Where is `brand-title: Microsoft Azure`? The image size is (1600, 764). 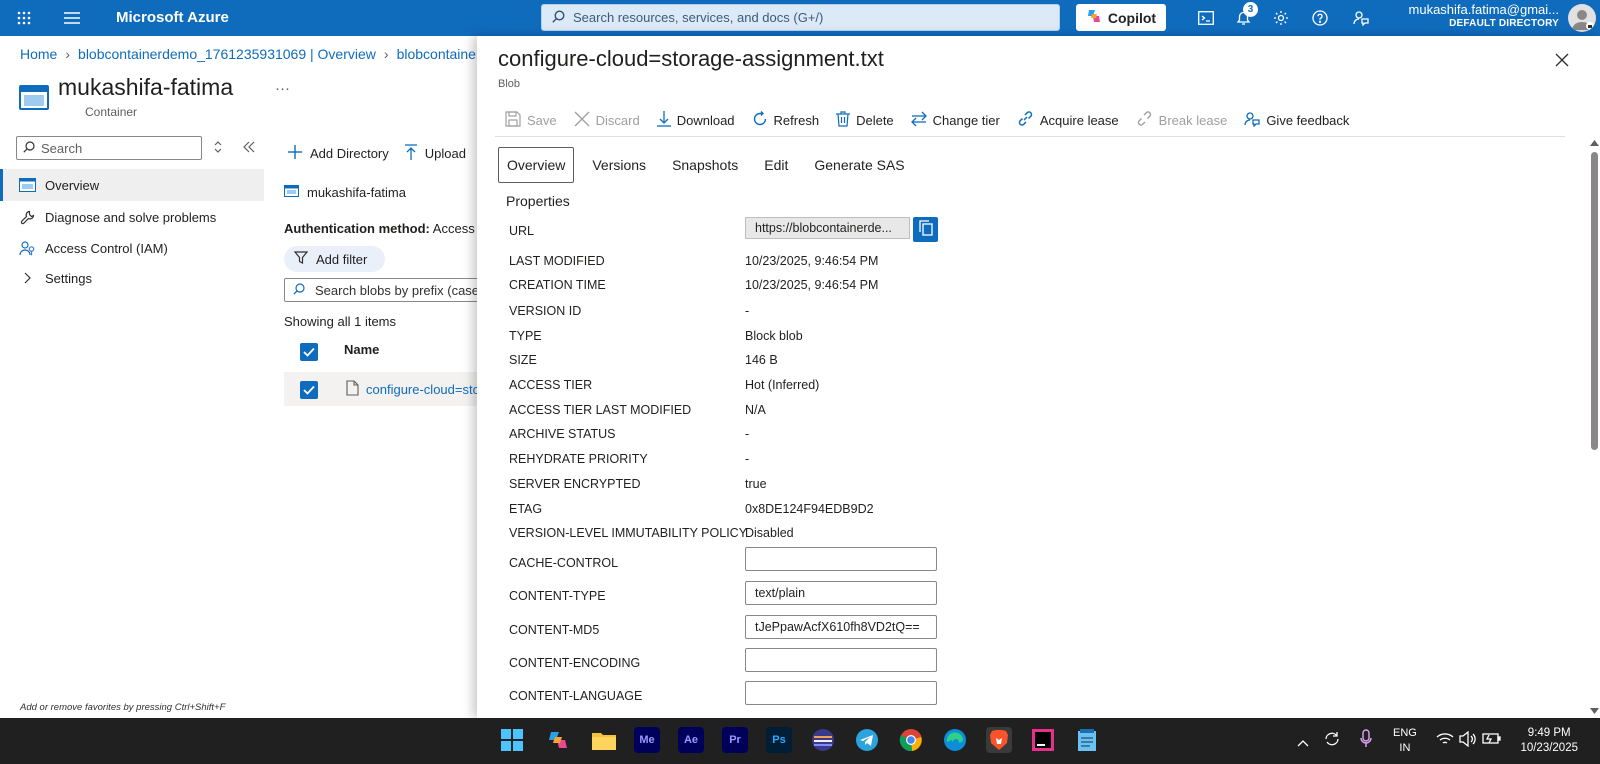 brand-title: Microsoft Azure is located at coordinates (172, 17).